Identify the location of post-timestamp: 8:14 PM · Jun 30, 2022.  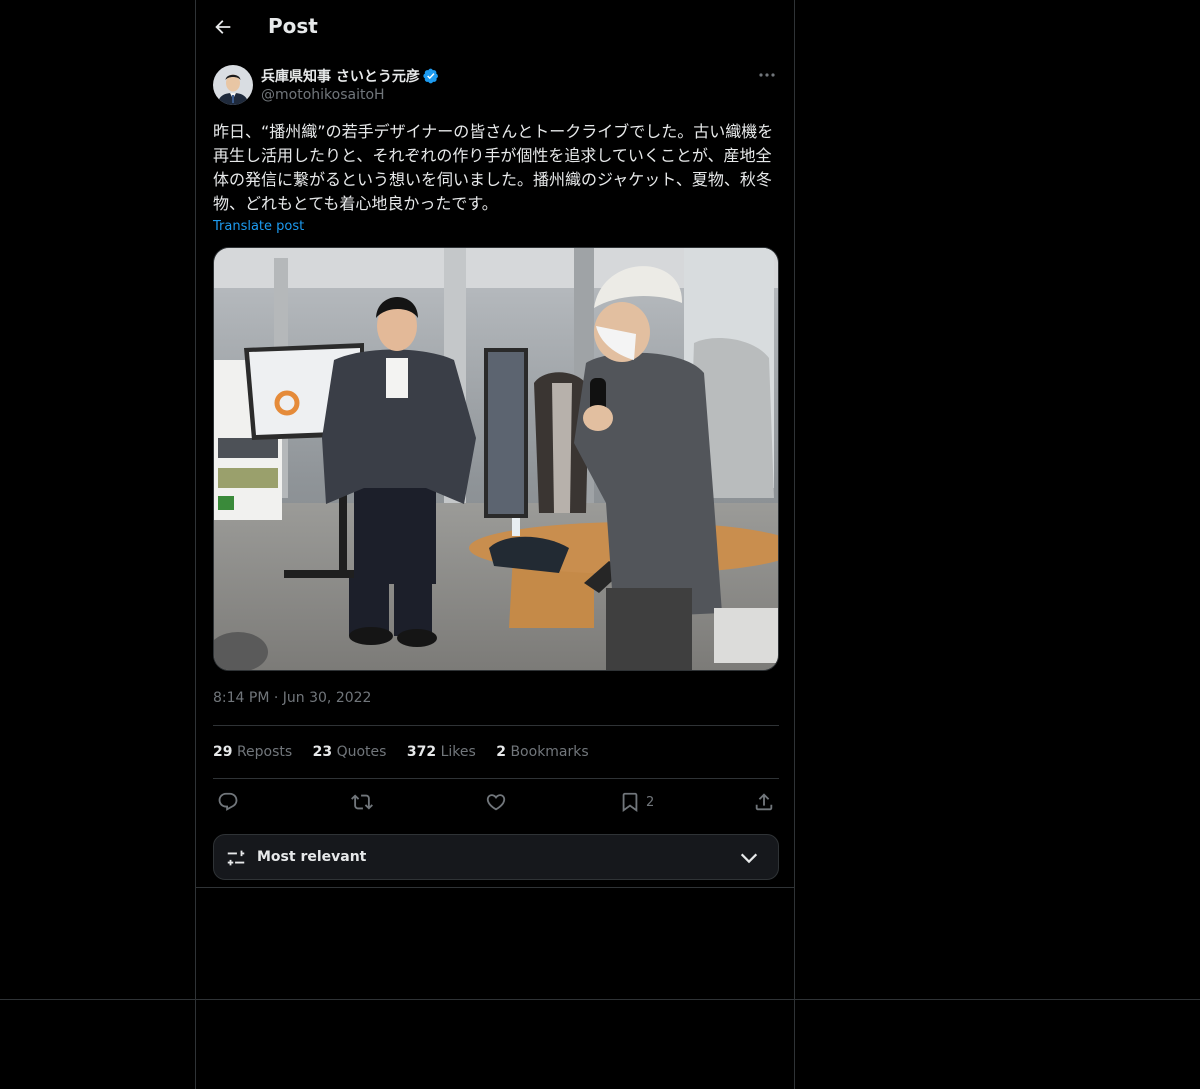
(292, 698).